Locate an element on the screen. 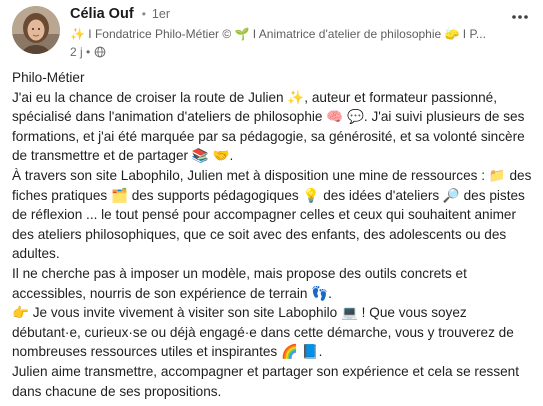 The height and width of the screenshot is (406, 543). author-line: Célia Ouf • 1er is located at coordinates (120, 14).